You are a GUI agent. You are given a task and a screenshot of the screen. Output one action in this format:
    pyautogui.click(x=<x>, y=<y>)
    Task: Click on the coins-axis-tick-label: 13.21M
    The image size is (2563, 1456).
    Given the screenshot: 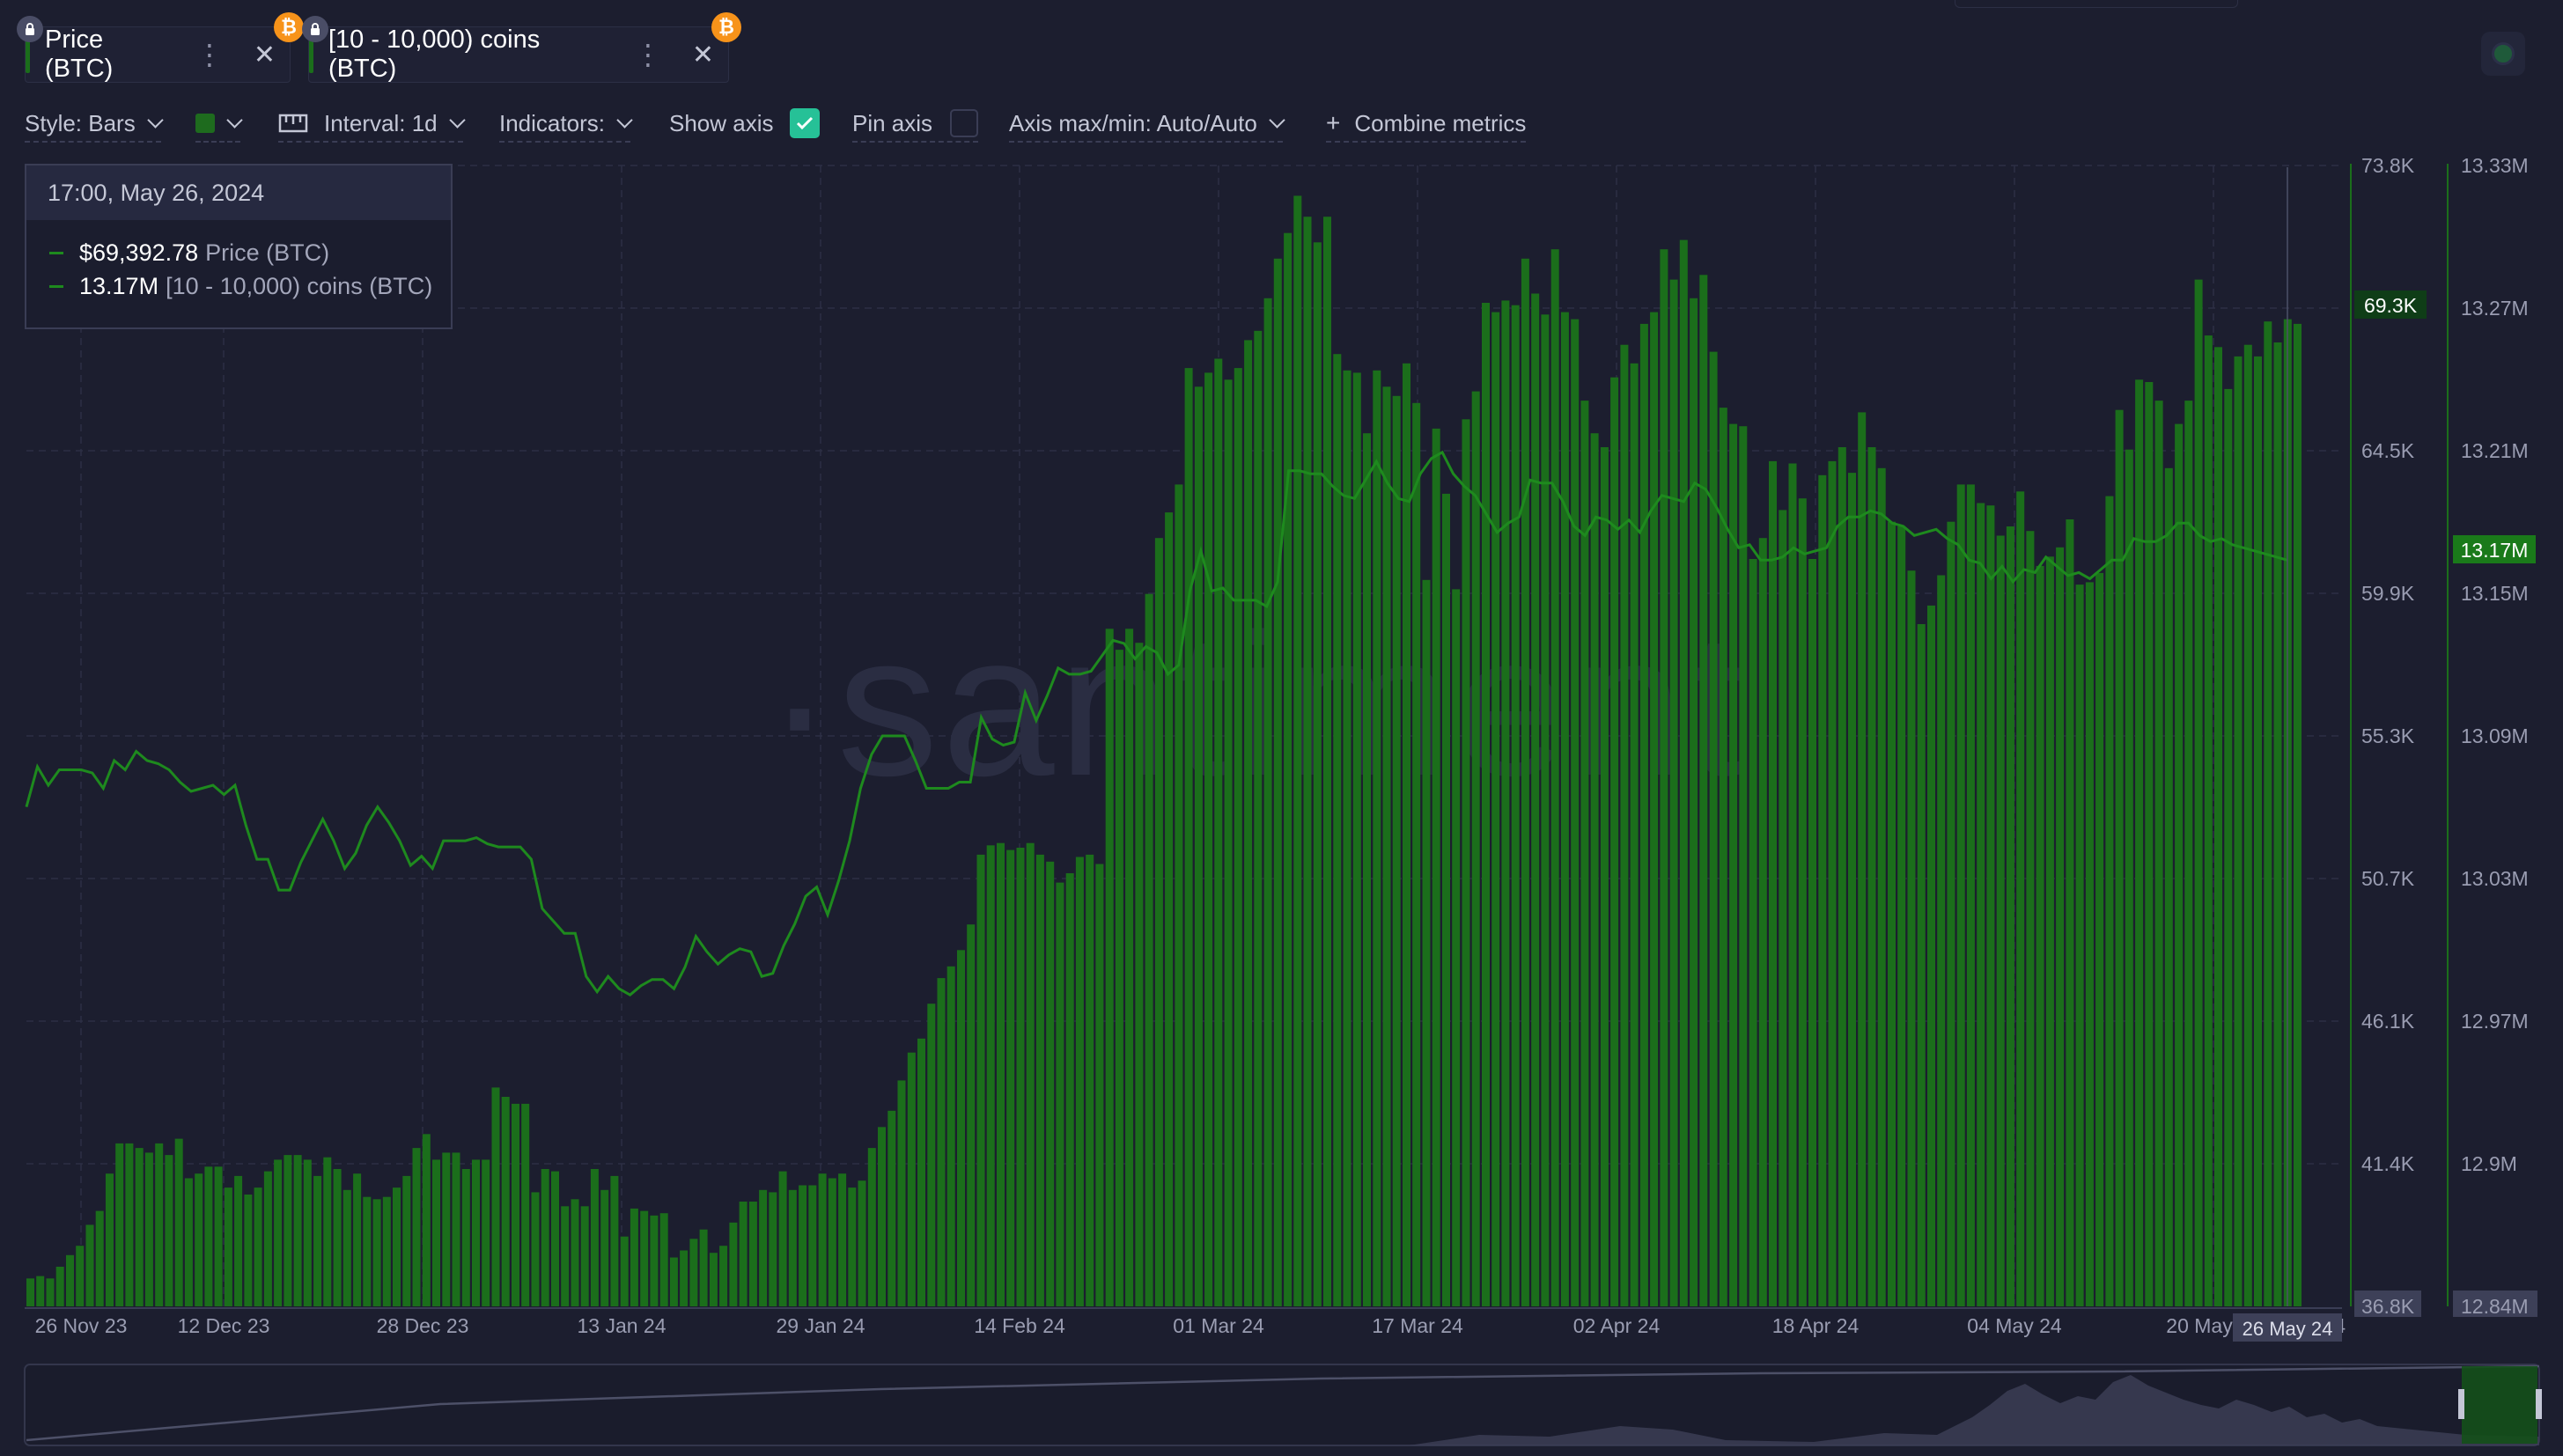 What is the action you would take?
    pyautogui.click(x=2495, y=450)
    